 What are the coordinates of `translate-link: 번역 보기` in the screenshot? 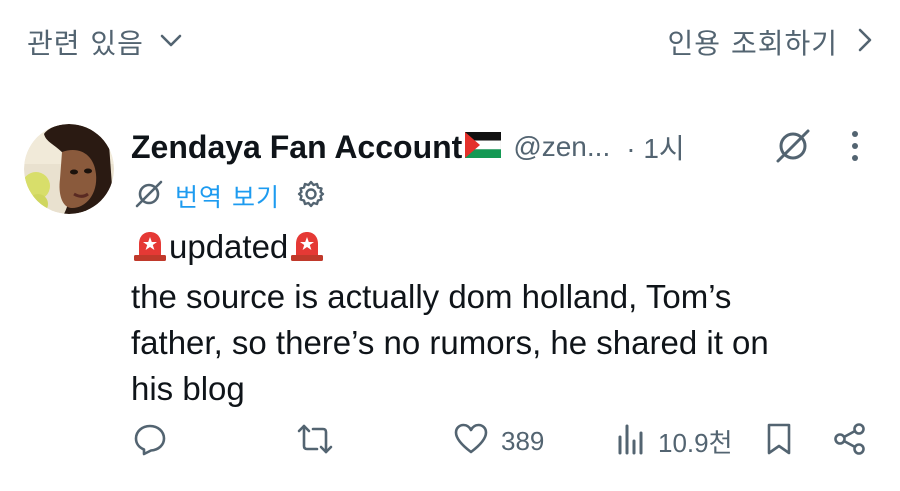 It's located at (227, 196).